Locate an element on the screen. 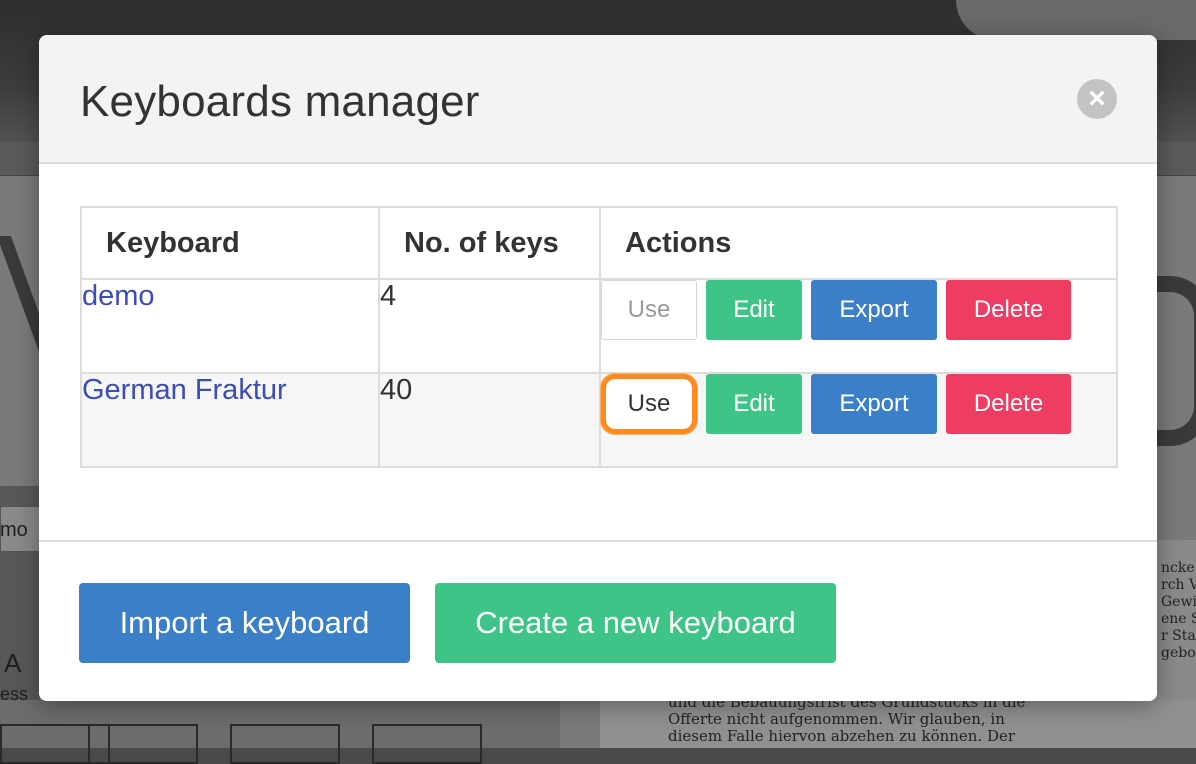  keyboard-name-cell: demo is located at coordinates (230, 326).